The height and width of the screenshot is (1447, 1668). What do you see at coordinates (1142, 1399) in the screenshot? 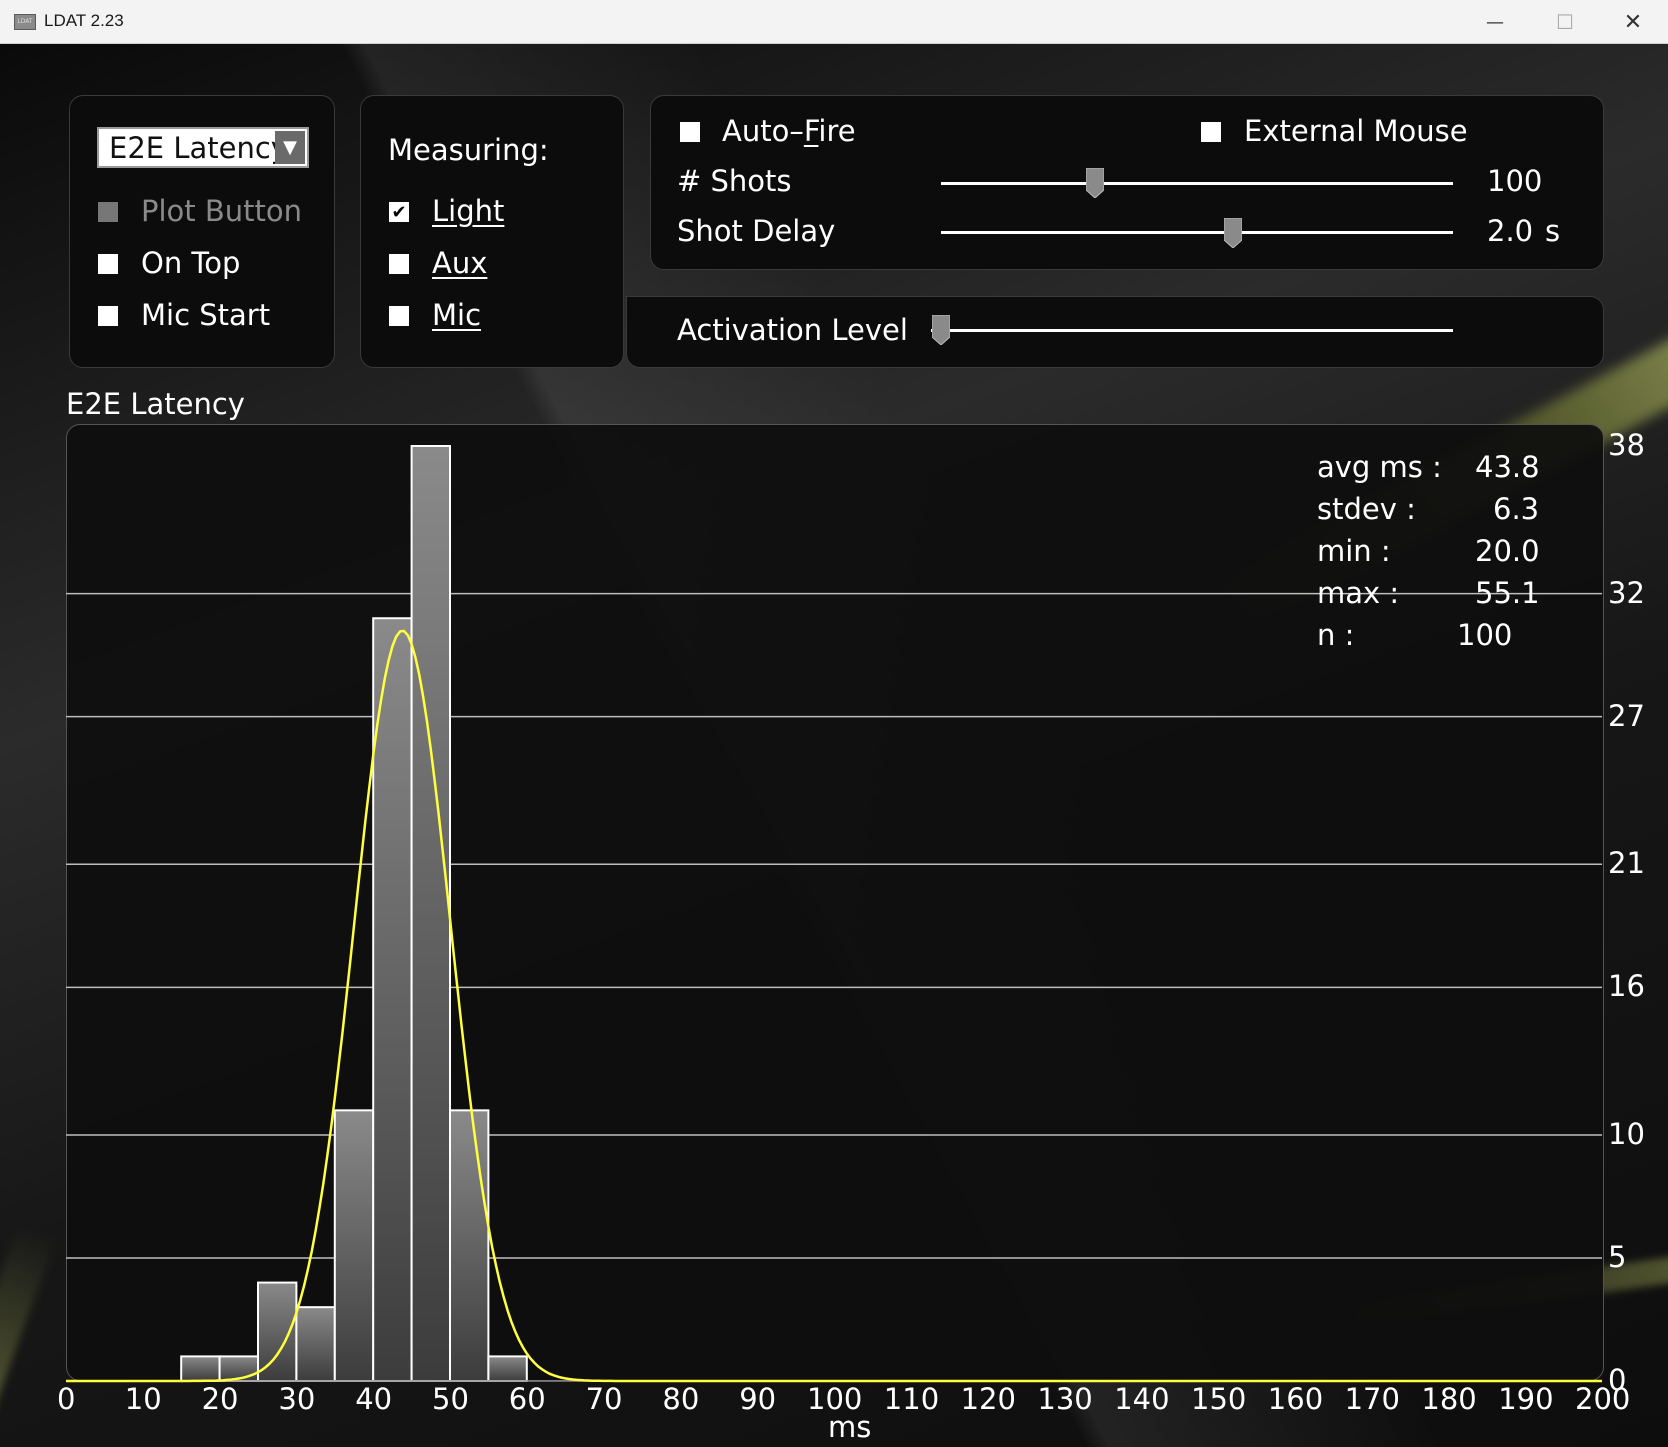
I see `x-tick-label: 140` at bounding box center [1142, 1399].